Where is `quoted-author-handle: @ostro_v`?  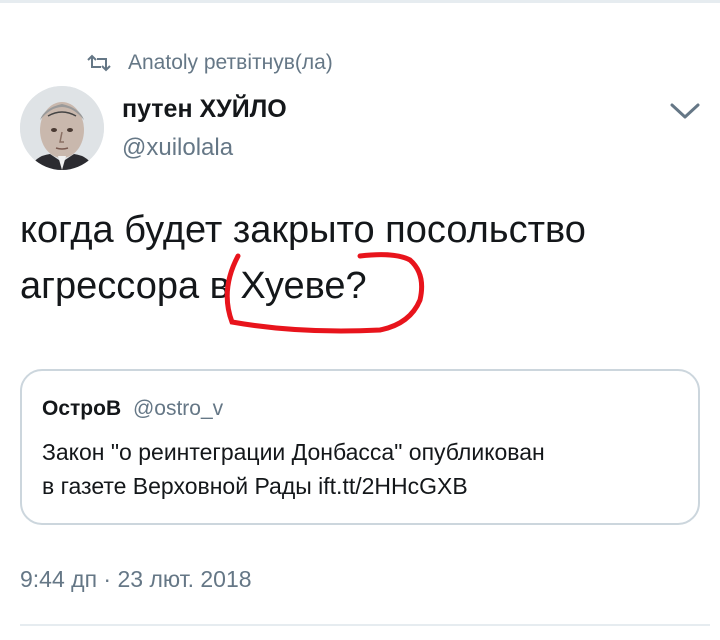
quoted-author-handle: @ostro_v is located at coordinates (178, 408).